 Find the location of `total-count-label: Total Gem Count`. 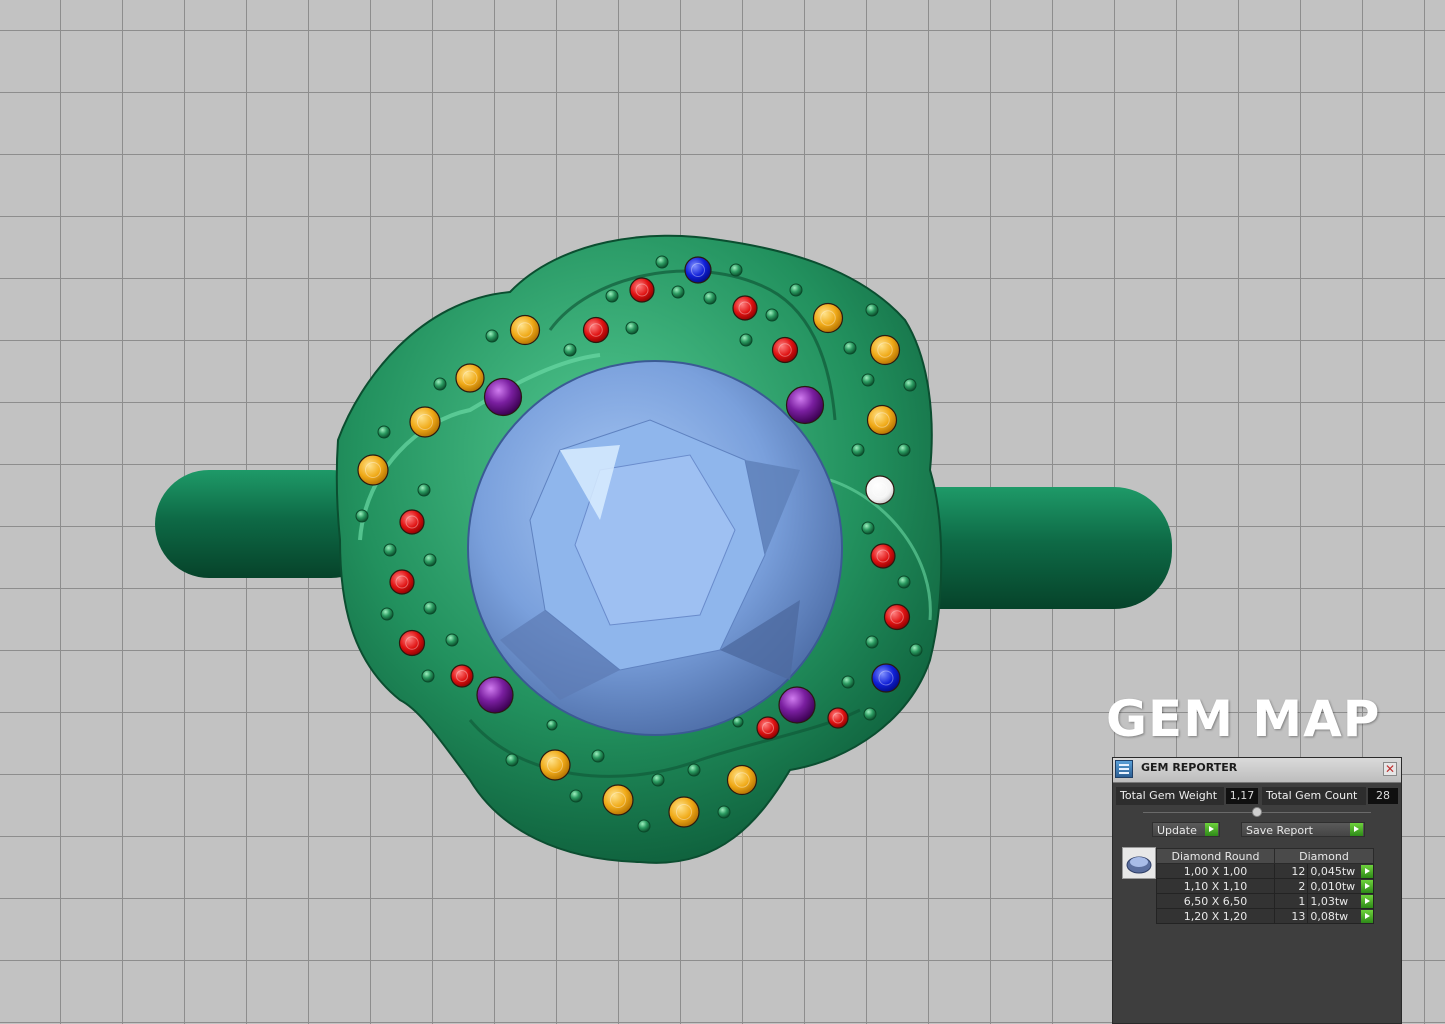

total-count-label: Total Gem Count is located at coordinates (1314, 796).